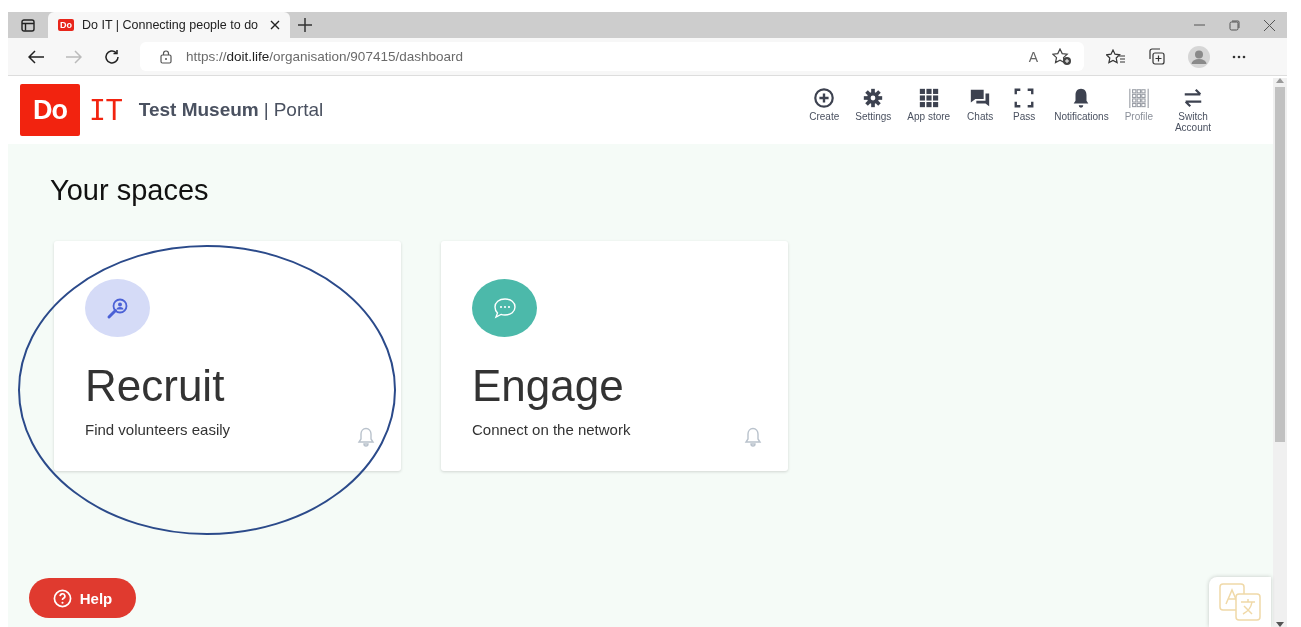 This screenshot has width=1301, height=627. What do you see at coordinates (1062, 56) in the screenshot?
I see `add-favorite-icon` at bounding box center [1062, 56].